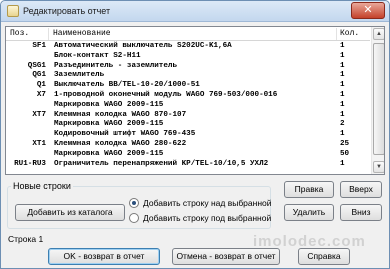 The image size is (390, 269). I want to click on list-header: Поз. Наименование Кол., so click(188, 34).